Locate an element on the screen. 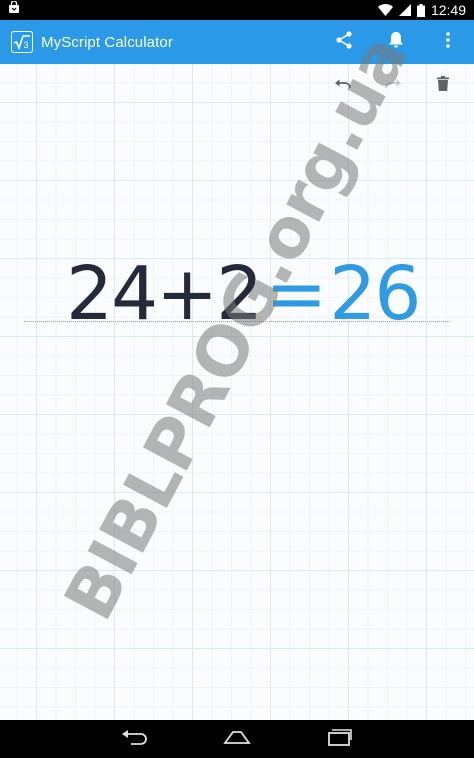  app-logo-icon: 3 is located at coordinates (22, 42).